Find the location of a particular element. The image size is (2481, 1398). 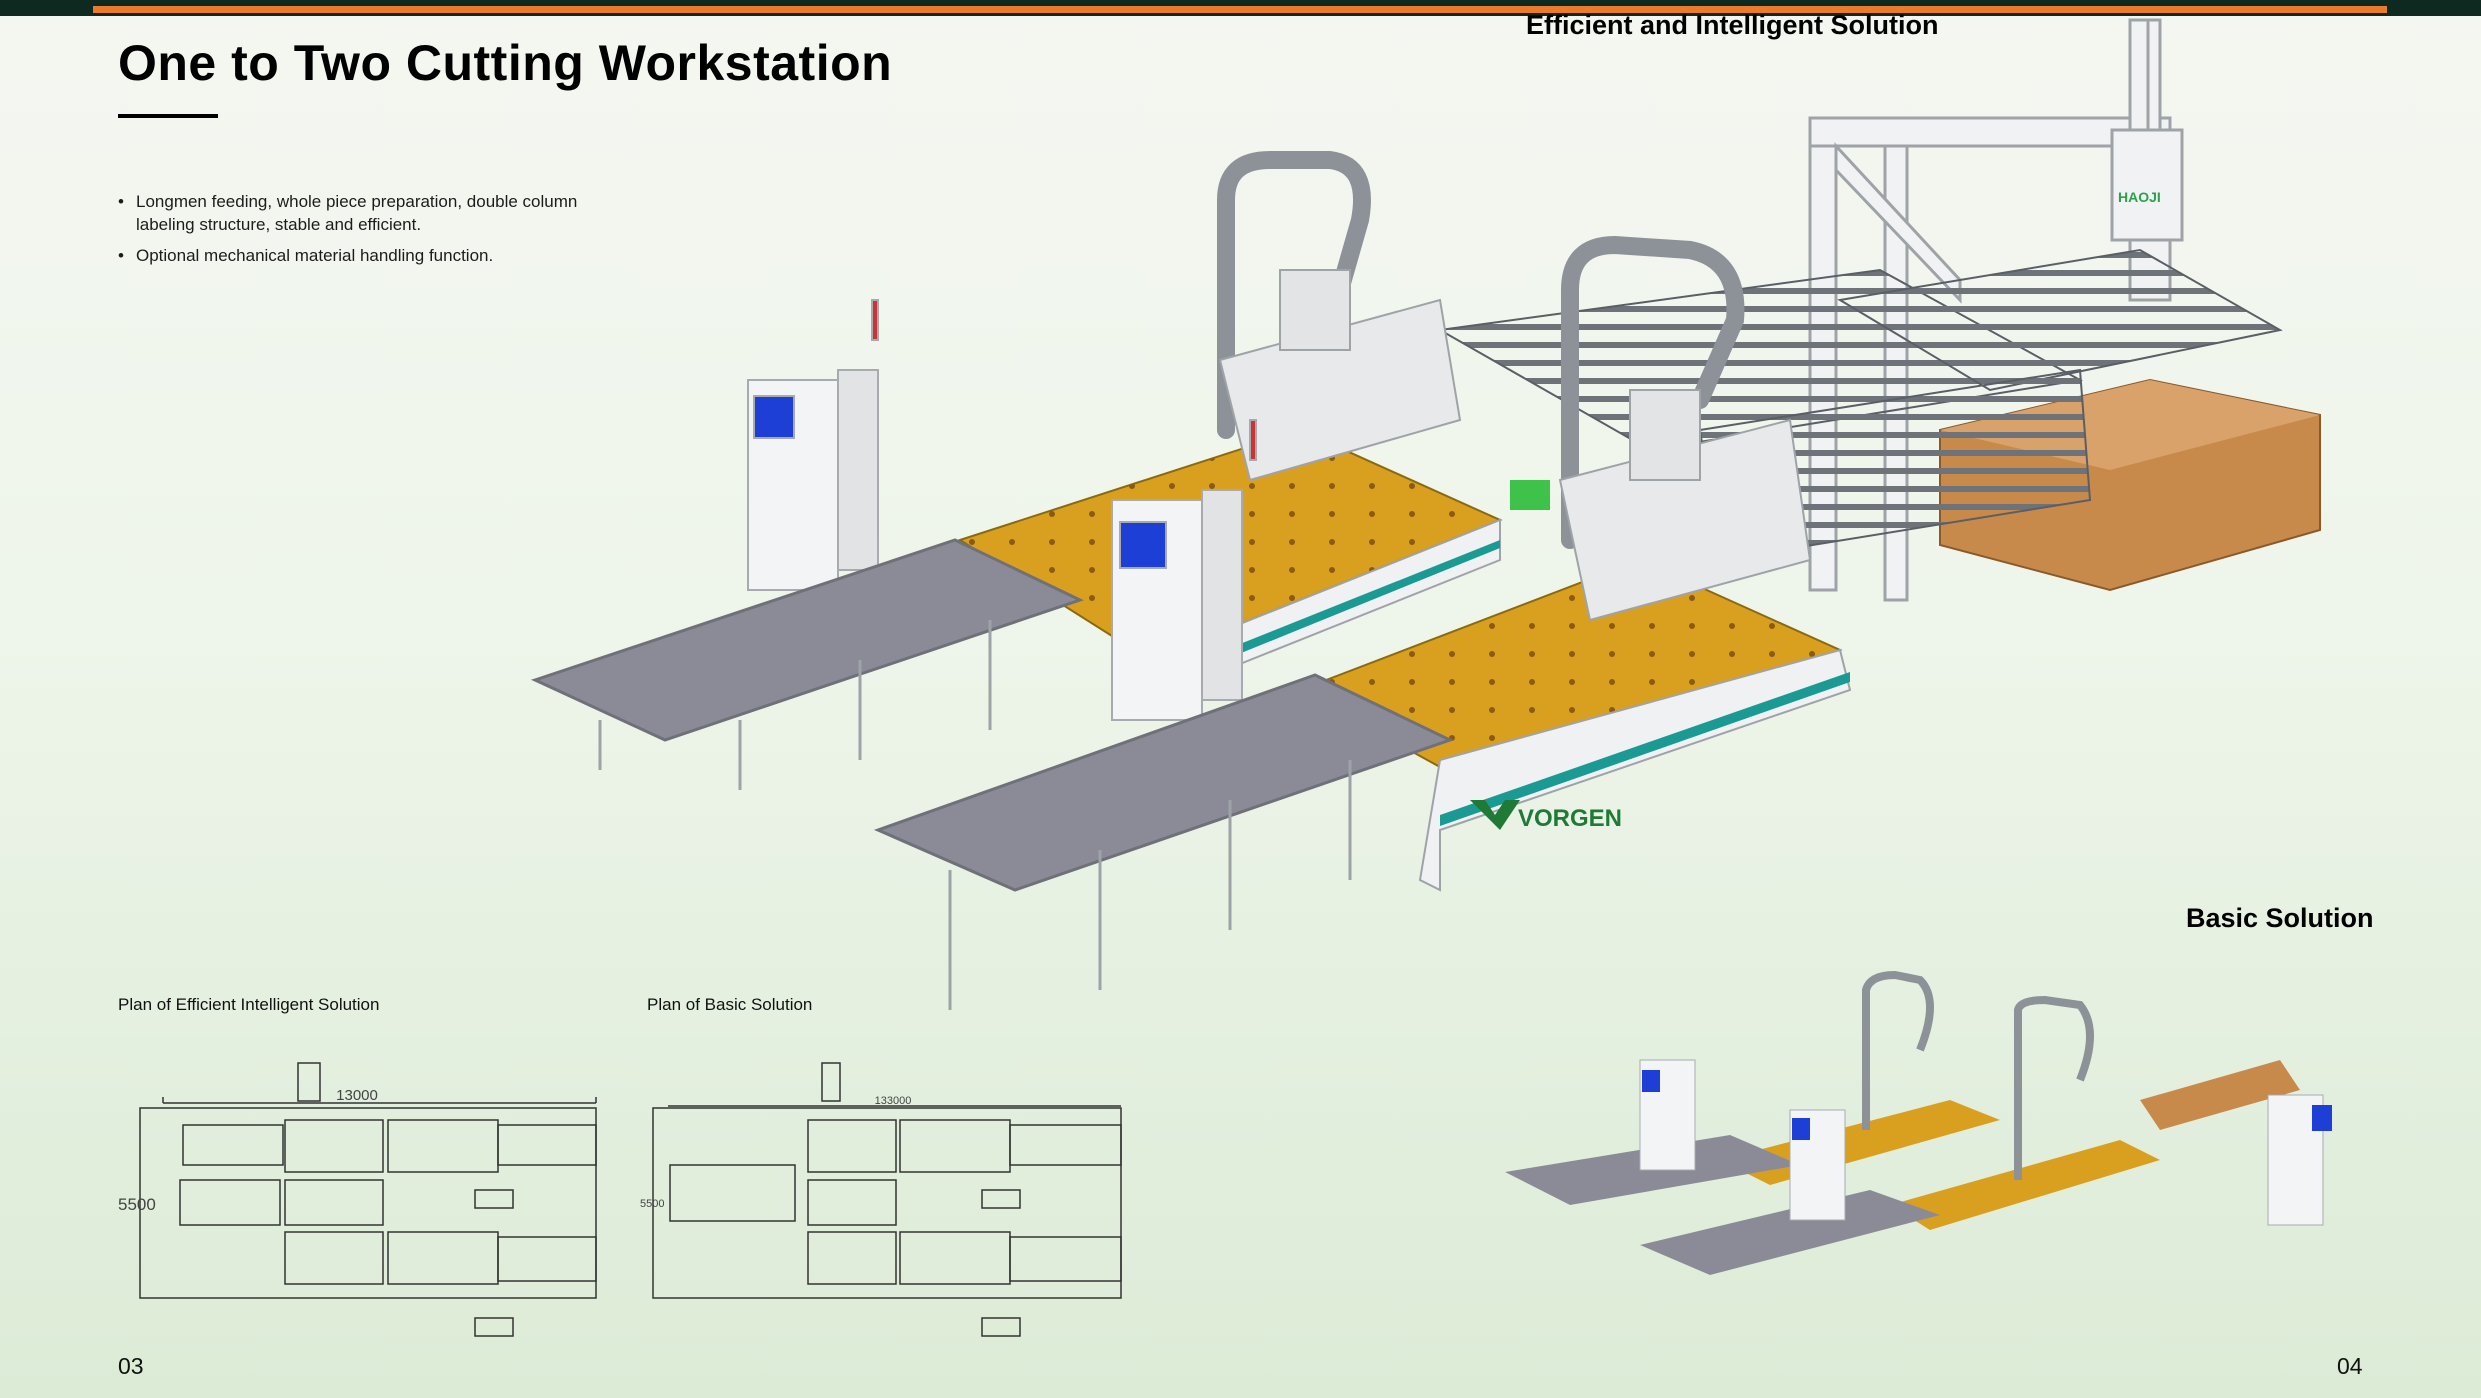

gantry-brand: HAOJI is located at coordinates (2139, 197).